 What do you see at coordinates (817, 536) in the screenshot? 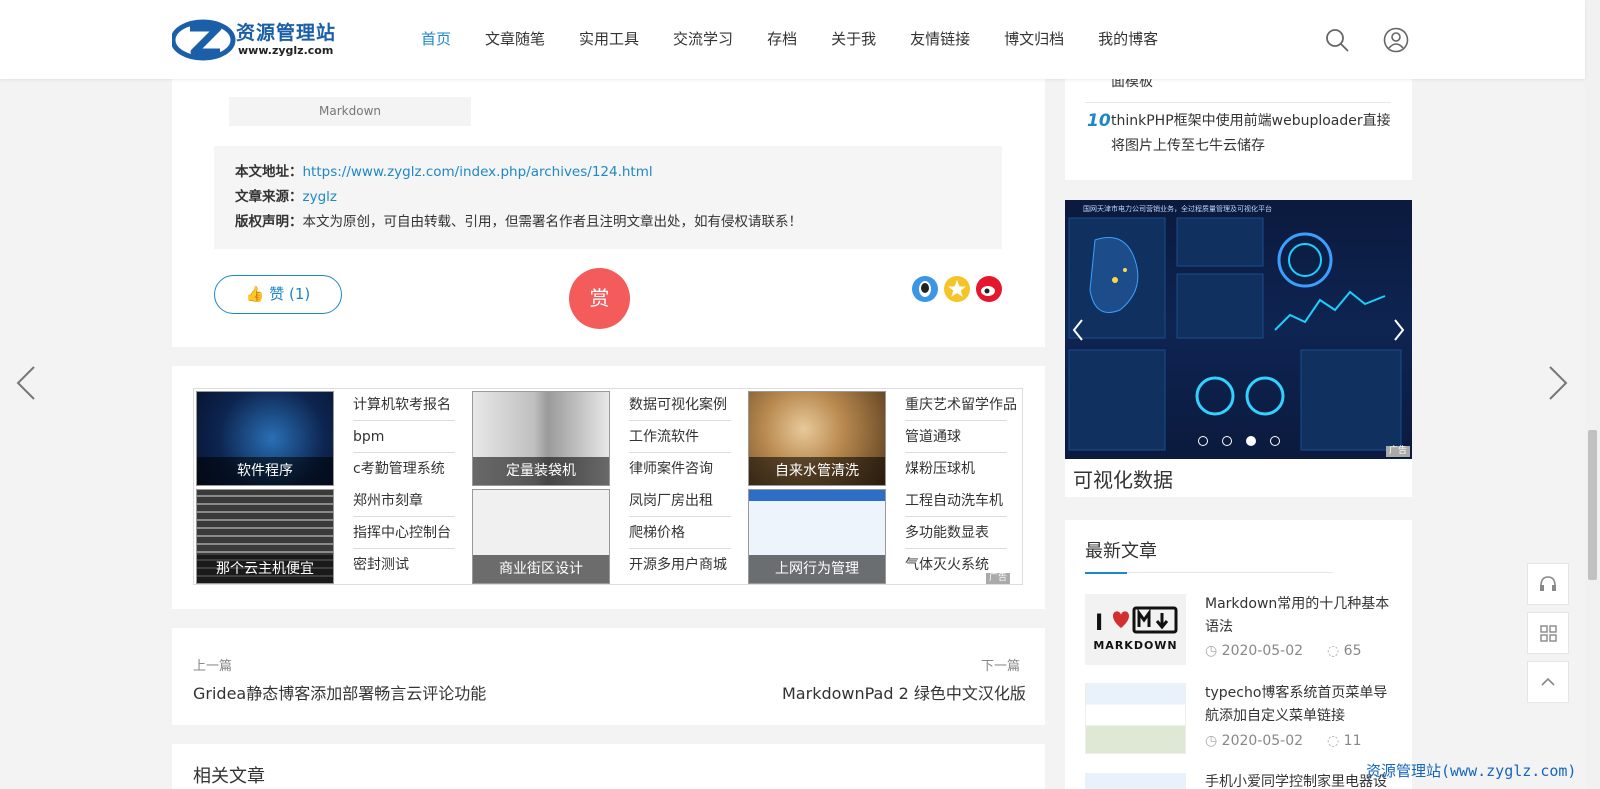
I see `ad-image: 上网行为管理` at bounding box center [817, 536].